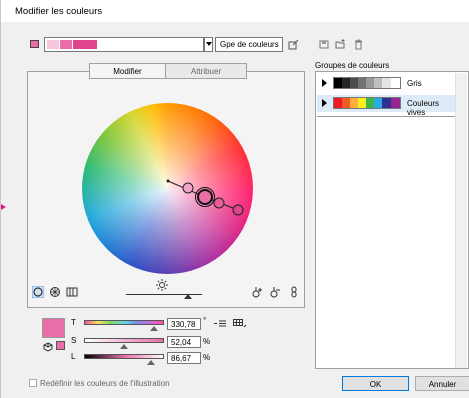 Image resolution: width=469 pixels, height=398 pixels. Describe the element at coordinates (124, 346) in the screenshot. I see `saturation-slider-thumb` at that location.